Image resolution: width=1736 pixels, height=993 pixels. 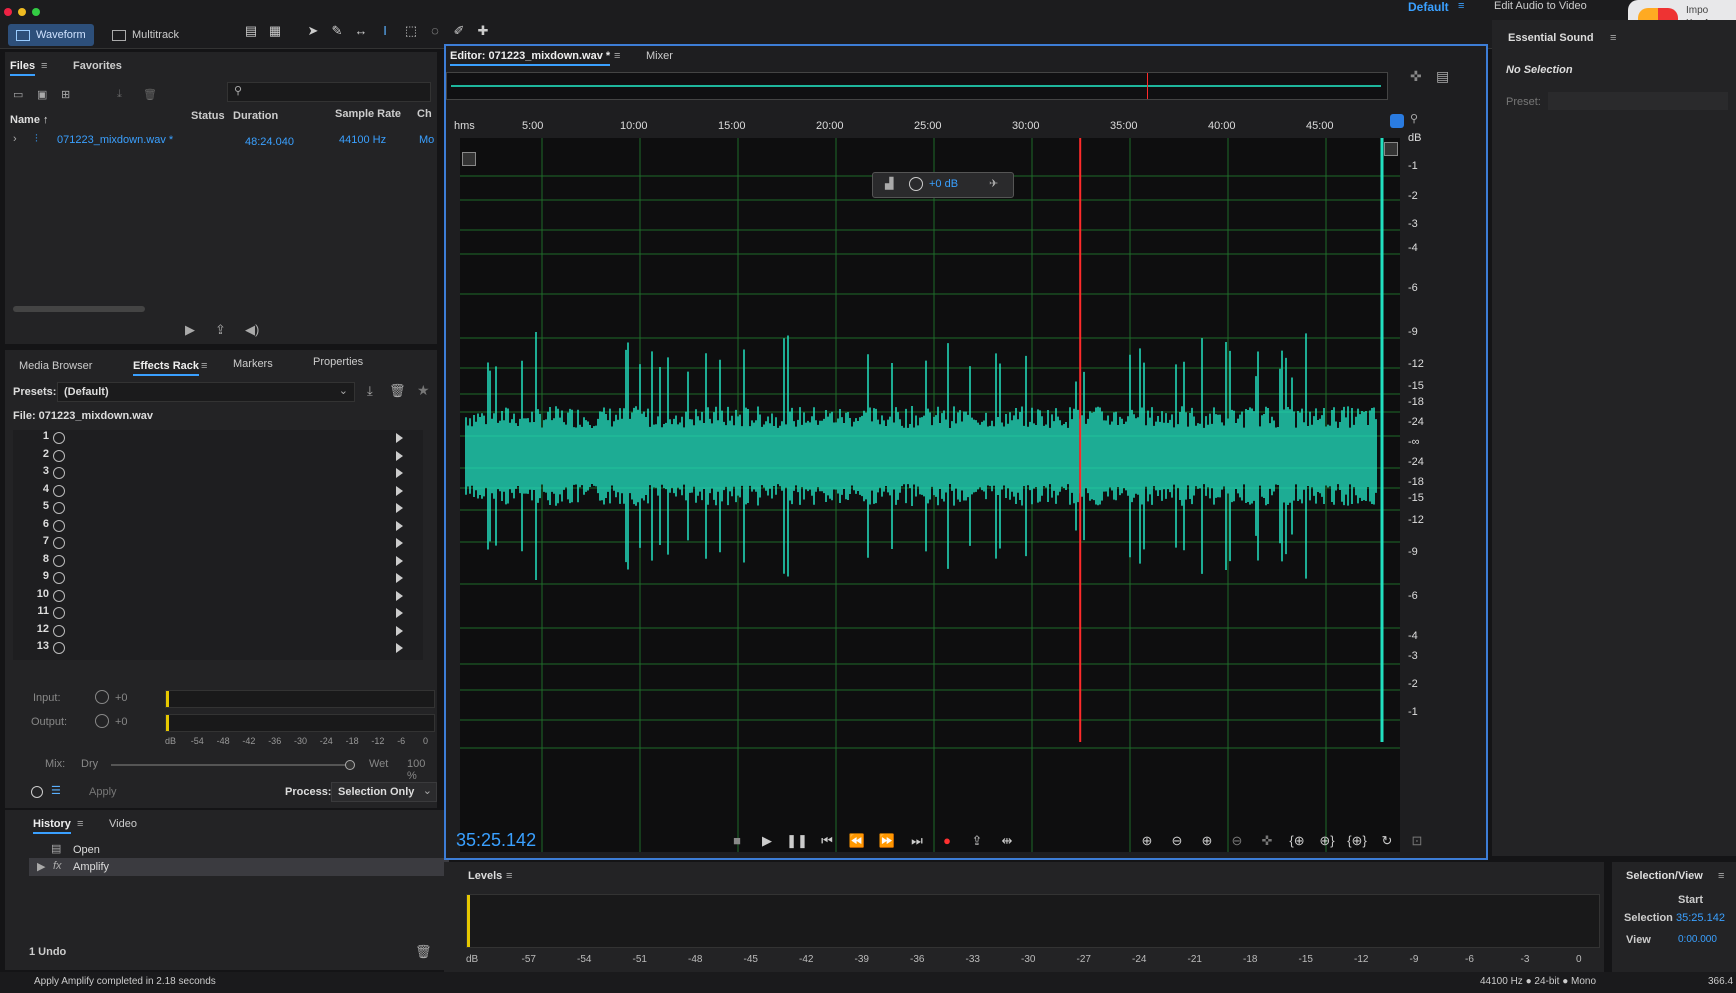 I want to click on effect-slot: 10, so click(x=218, y=597).